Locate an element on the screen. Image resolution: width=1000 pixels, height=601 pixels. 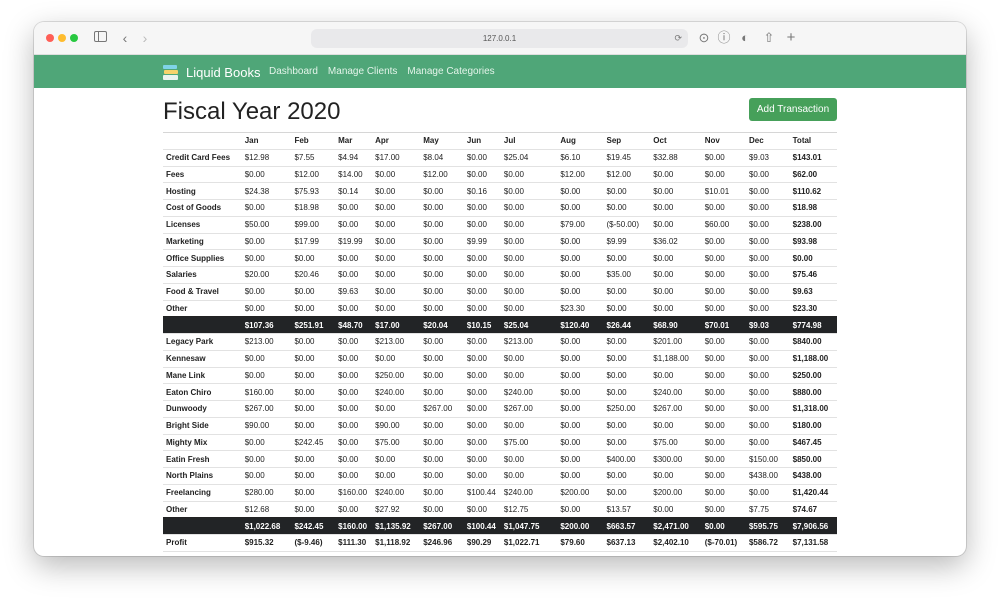
cell-value: $9.03 is located at coordinates (767, 157).